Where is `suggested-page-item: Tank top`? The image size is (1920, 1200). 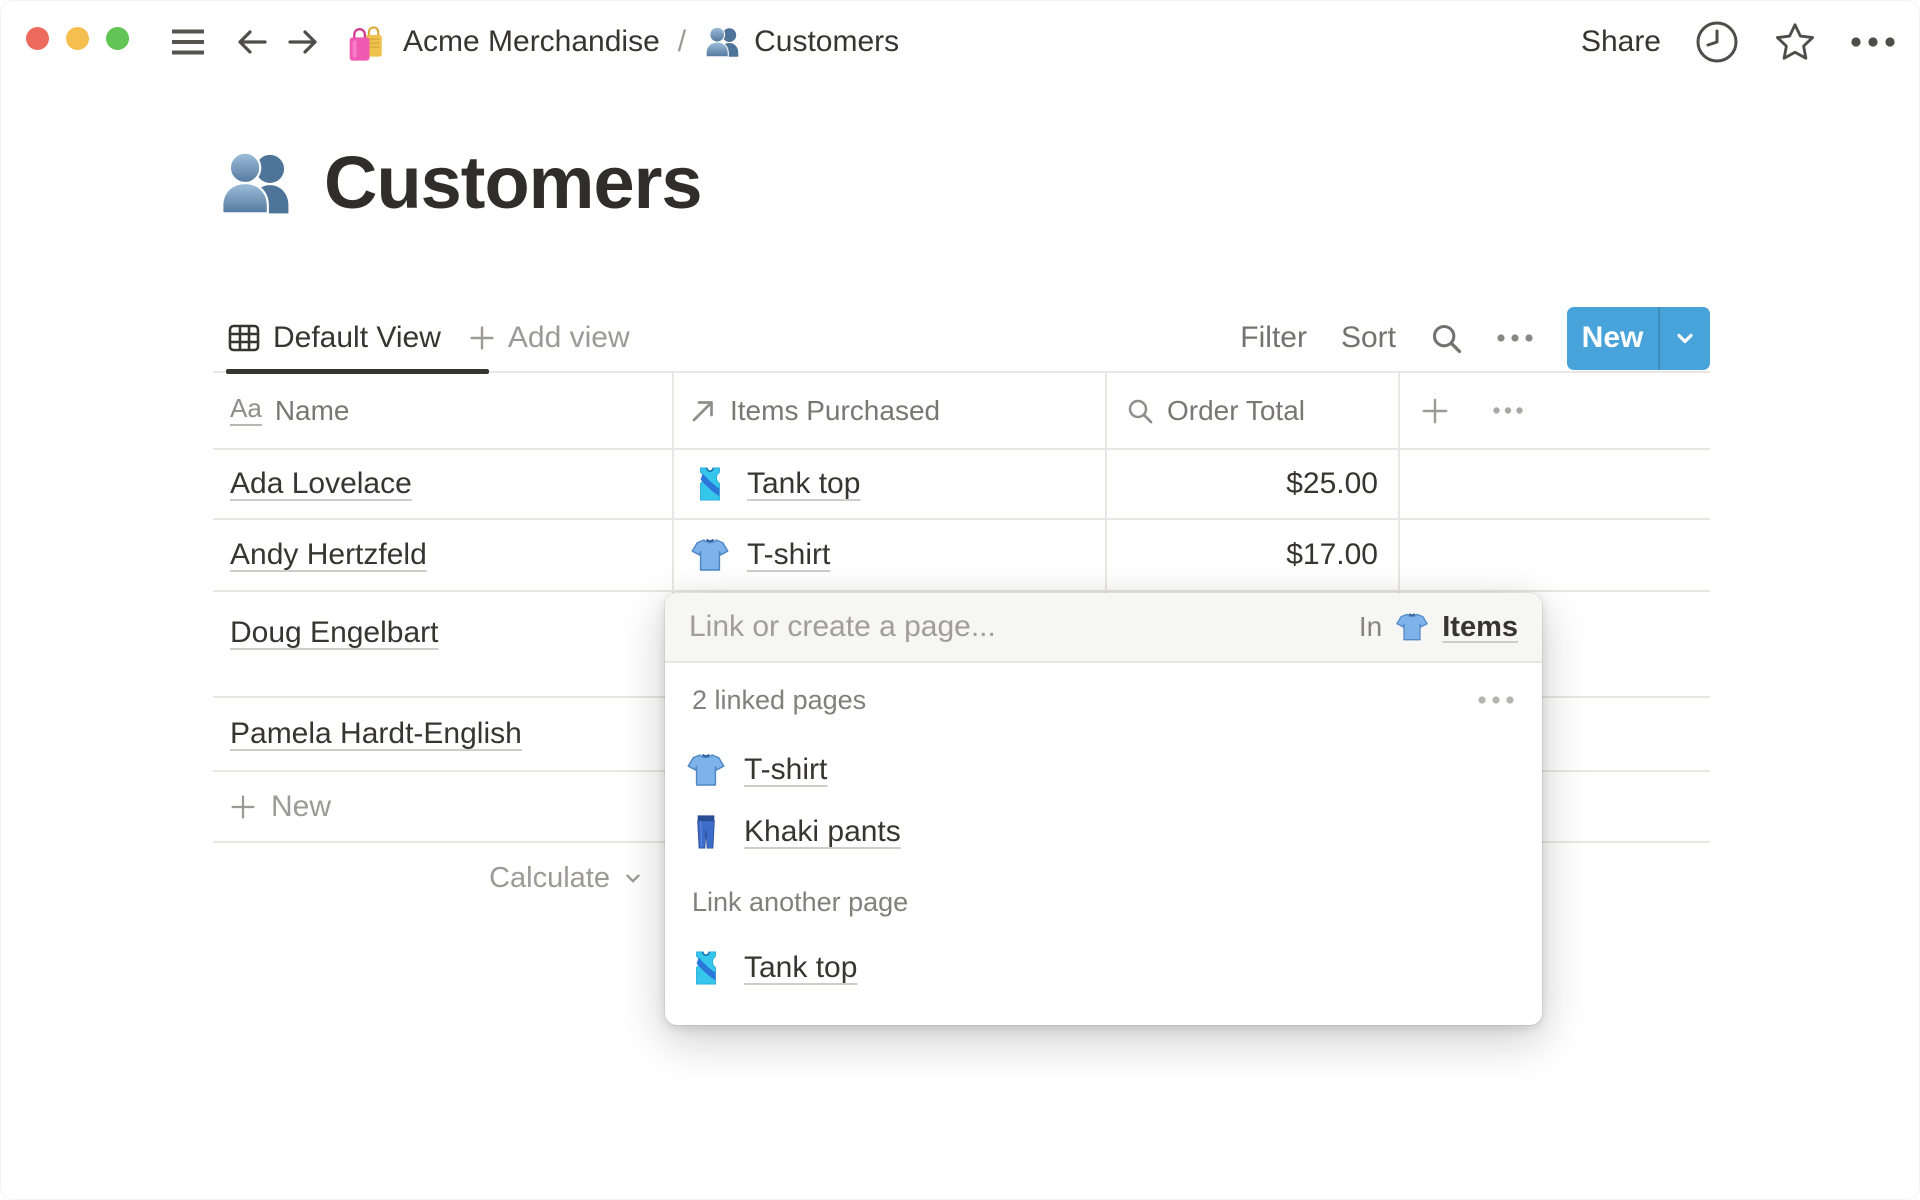 suggested-page-item: Tank top is located at coordinates (1103, 968).